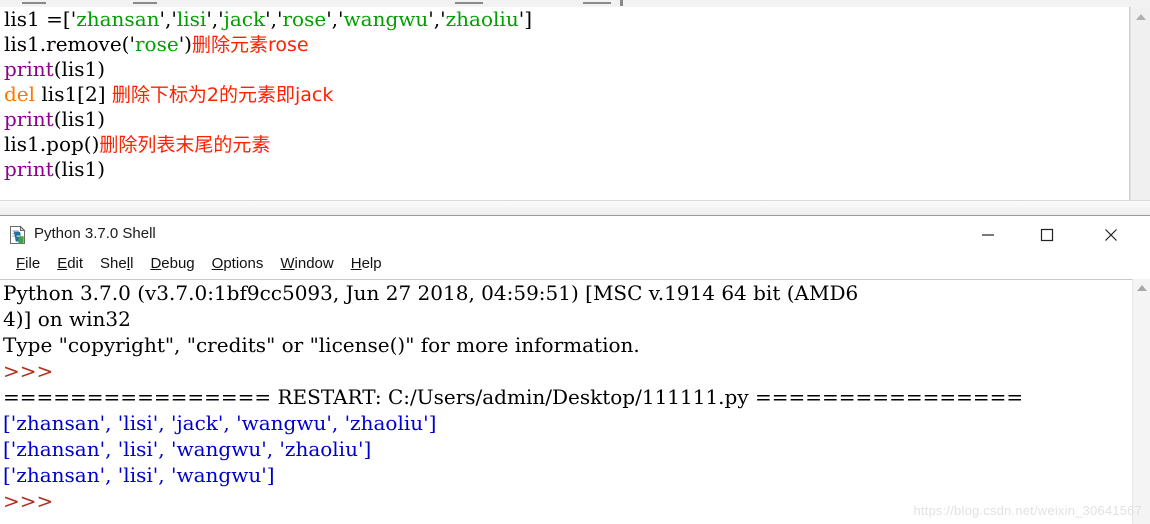 The height and width of the screenshot is (524, 1150). I want to click on menu-item-debug: Debug, so click(172, 263).